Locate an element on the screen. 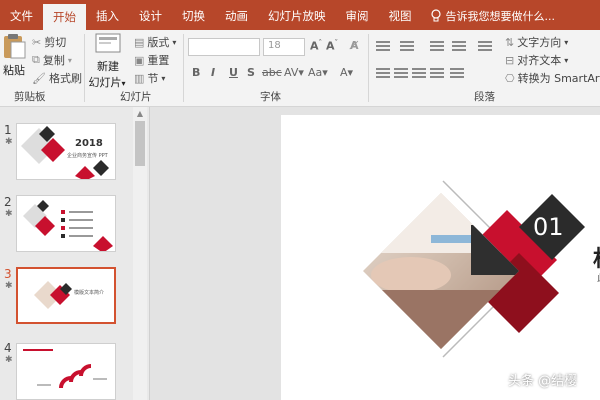 This screenshot has height=400, width=600. align-right-icon is located at coordinates (419, 73).